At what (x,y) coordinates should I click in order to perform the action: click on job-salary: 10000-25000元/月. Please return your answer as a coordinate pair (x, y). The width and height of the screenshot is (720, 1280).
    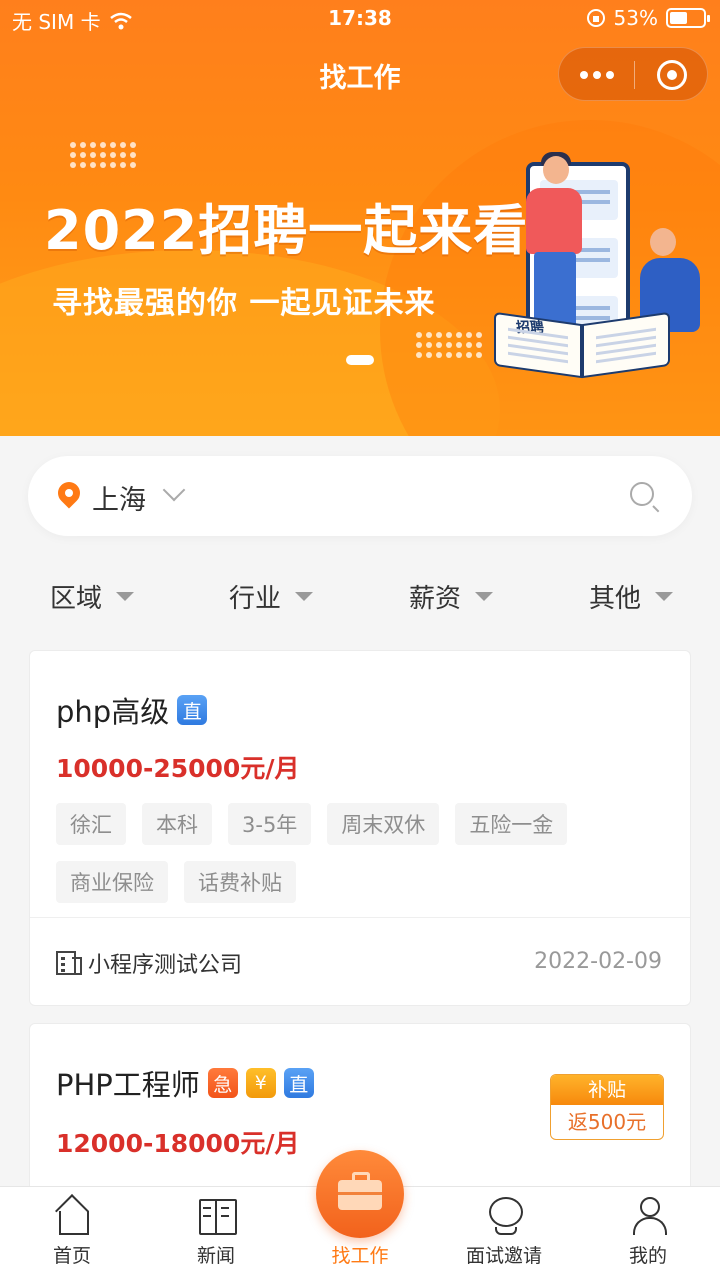
    Looking at the image, I should click on (178, 768).